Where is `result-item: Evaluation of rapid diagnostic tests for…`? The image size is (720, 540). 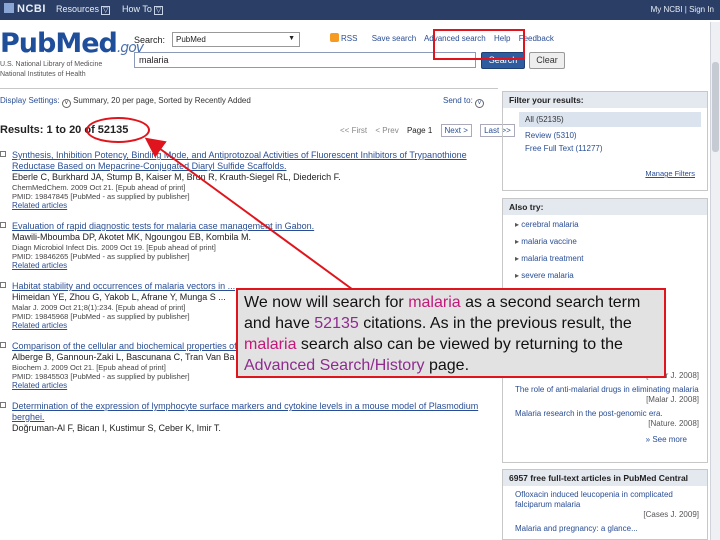 result-item: Evaluation of rapid diagnostic tests for… is located at coordinates (245, 246).